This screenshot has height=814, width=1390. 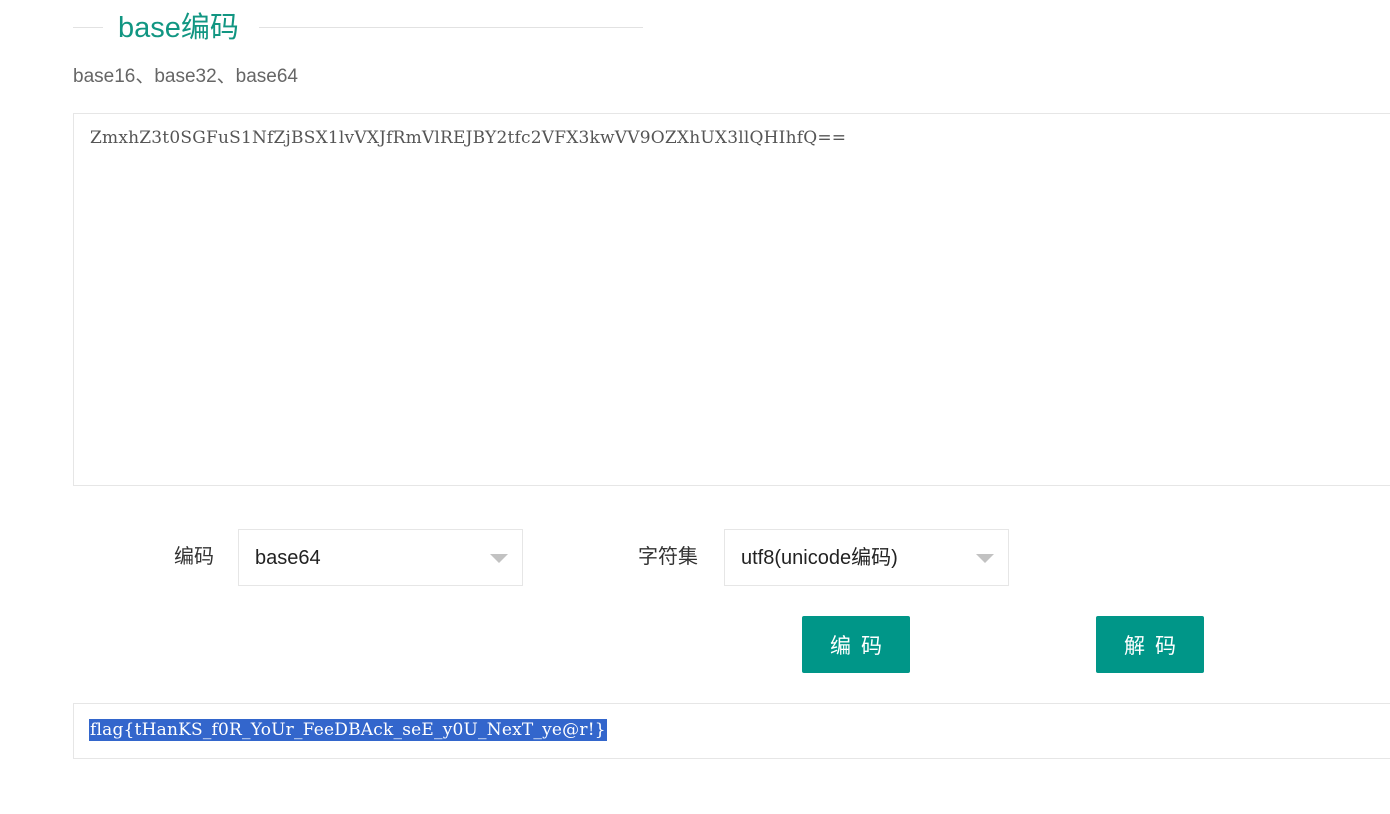 What do you see at coordinates (194, 557) in the screenshot?
I see `encoding-label: 编码` at bounding box center [194, 557].